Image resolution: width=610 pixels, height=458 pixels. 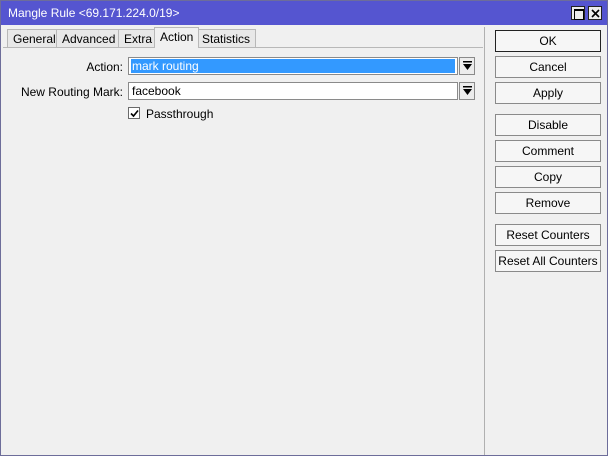 I want to click on routing-mark-dropdown-button, so click(x=467, y=91).